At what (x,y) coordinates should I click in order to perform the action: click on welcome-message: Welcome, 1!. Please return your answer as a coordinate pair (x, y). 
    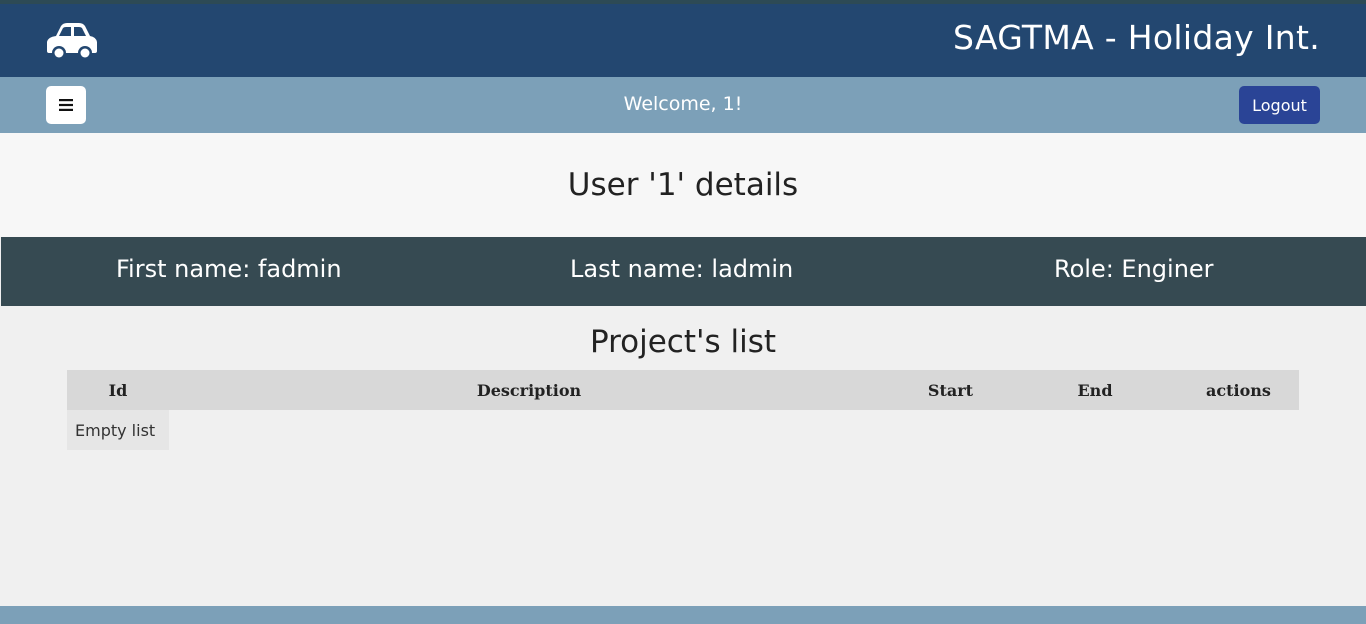
    Looking at the image, I should click on (683, 104).